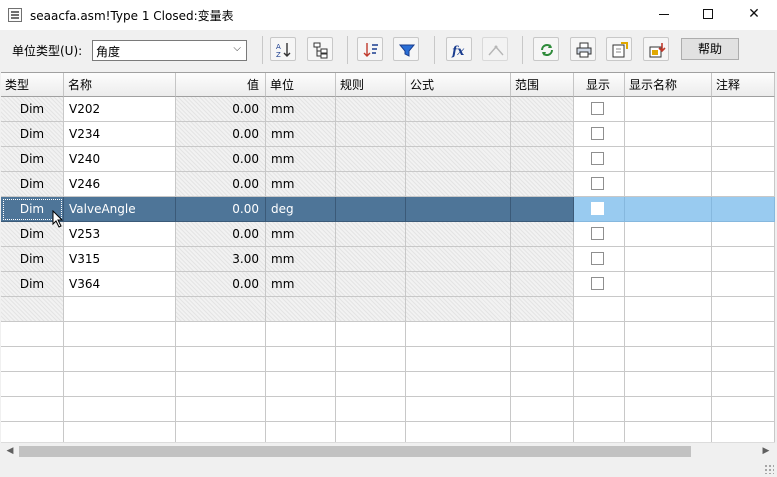 Image resolution: width=777 pixels, height=477 pixels. Describe the element at coordinates (710, 49) in the screenshot. I see `help-button: 帮助` at that location.